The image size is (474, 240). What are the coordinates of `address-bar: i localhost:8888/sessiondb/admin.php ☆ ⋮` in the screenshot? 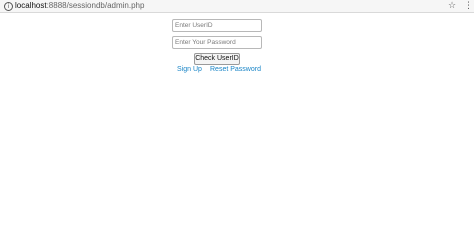 It's located at (237, 6).